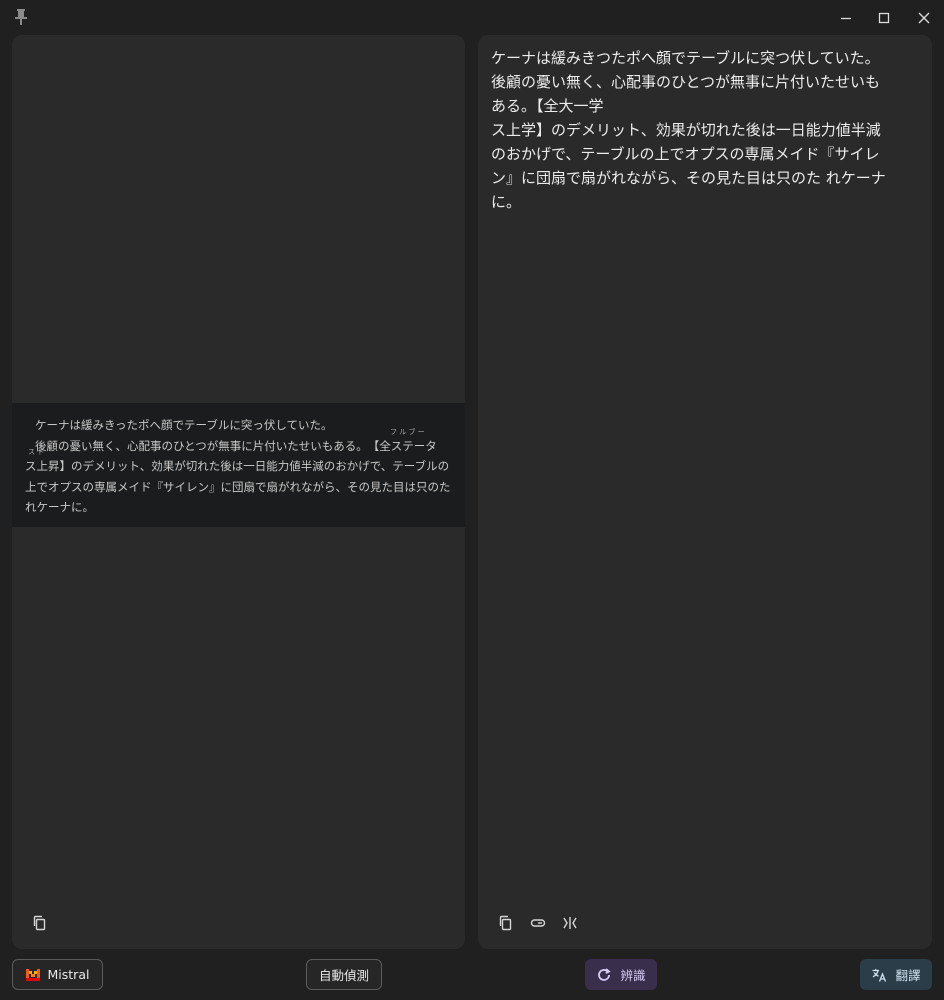  Describe the element at coordinates (604, 975) in the screenshot. I see `refresh-icon` at that location.